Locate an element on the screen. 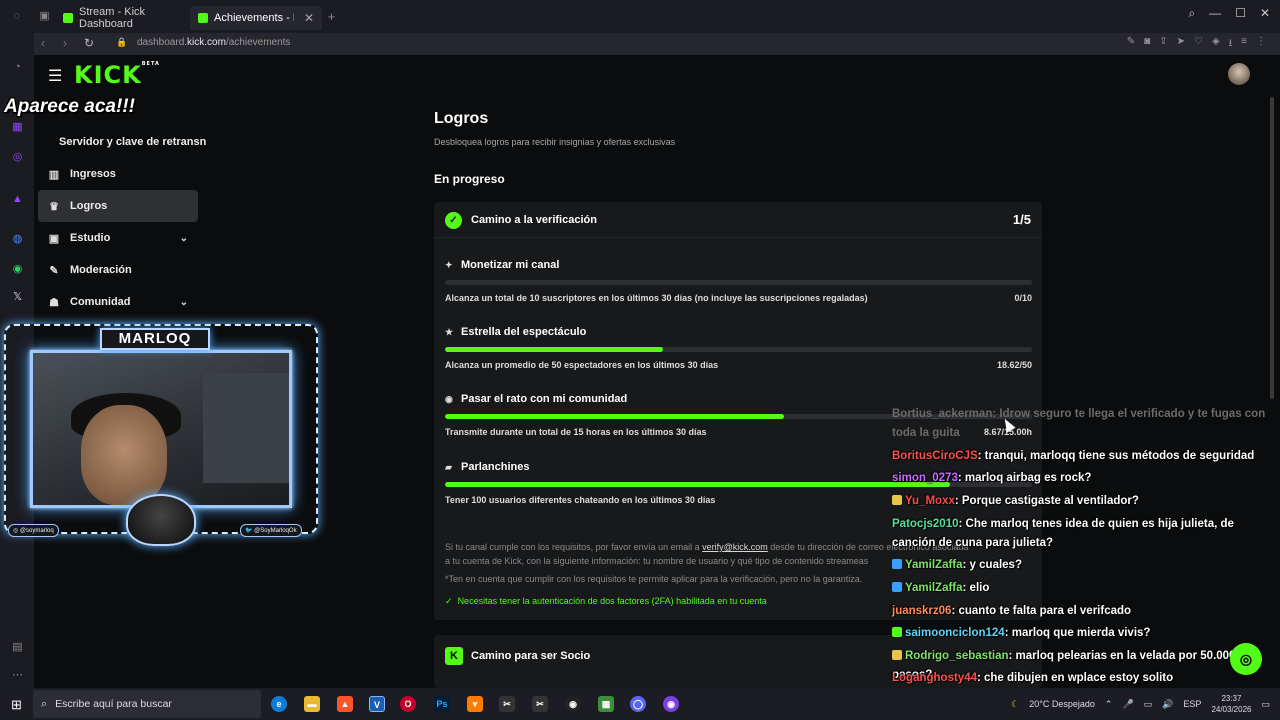 This screenshot has width=1280, height=720. tab-overview-icon: ▣ is located at coordinates (44, 16).